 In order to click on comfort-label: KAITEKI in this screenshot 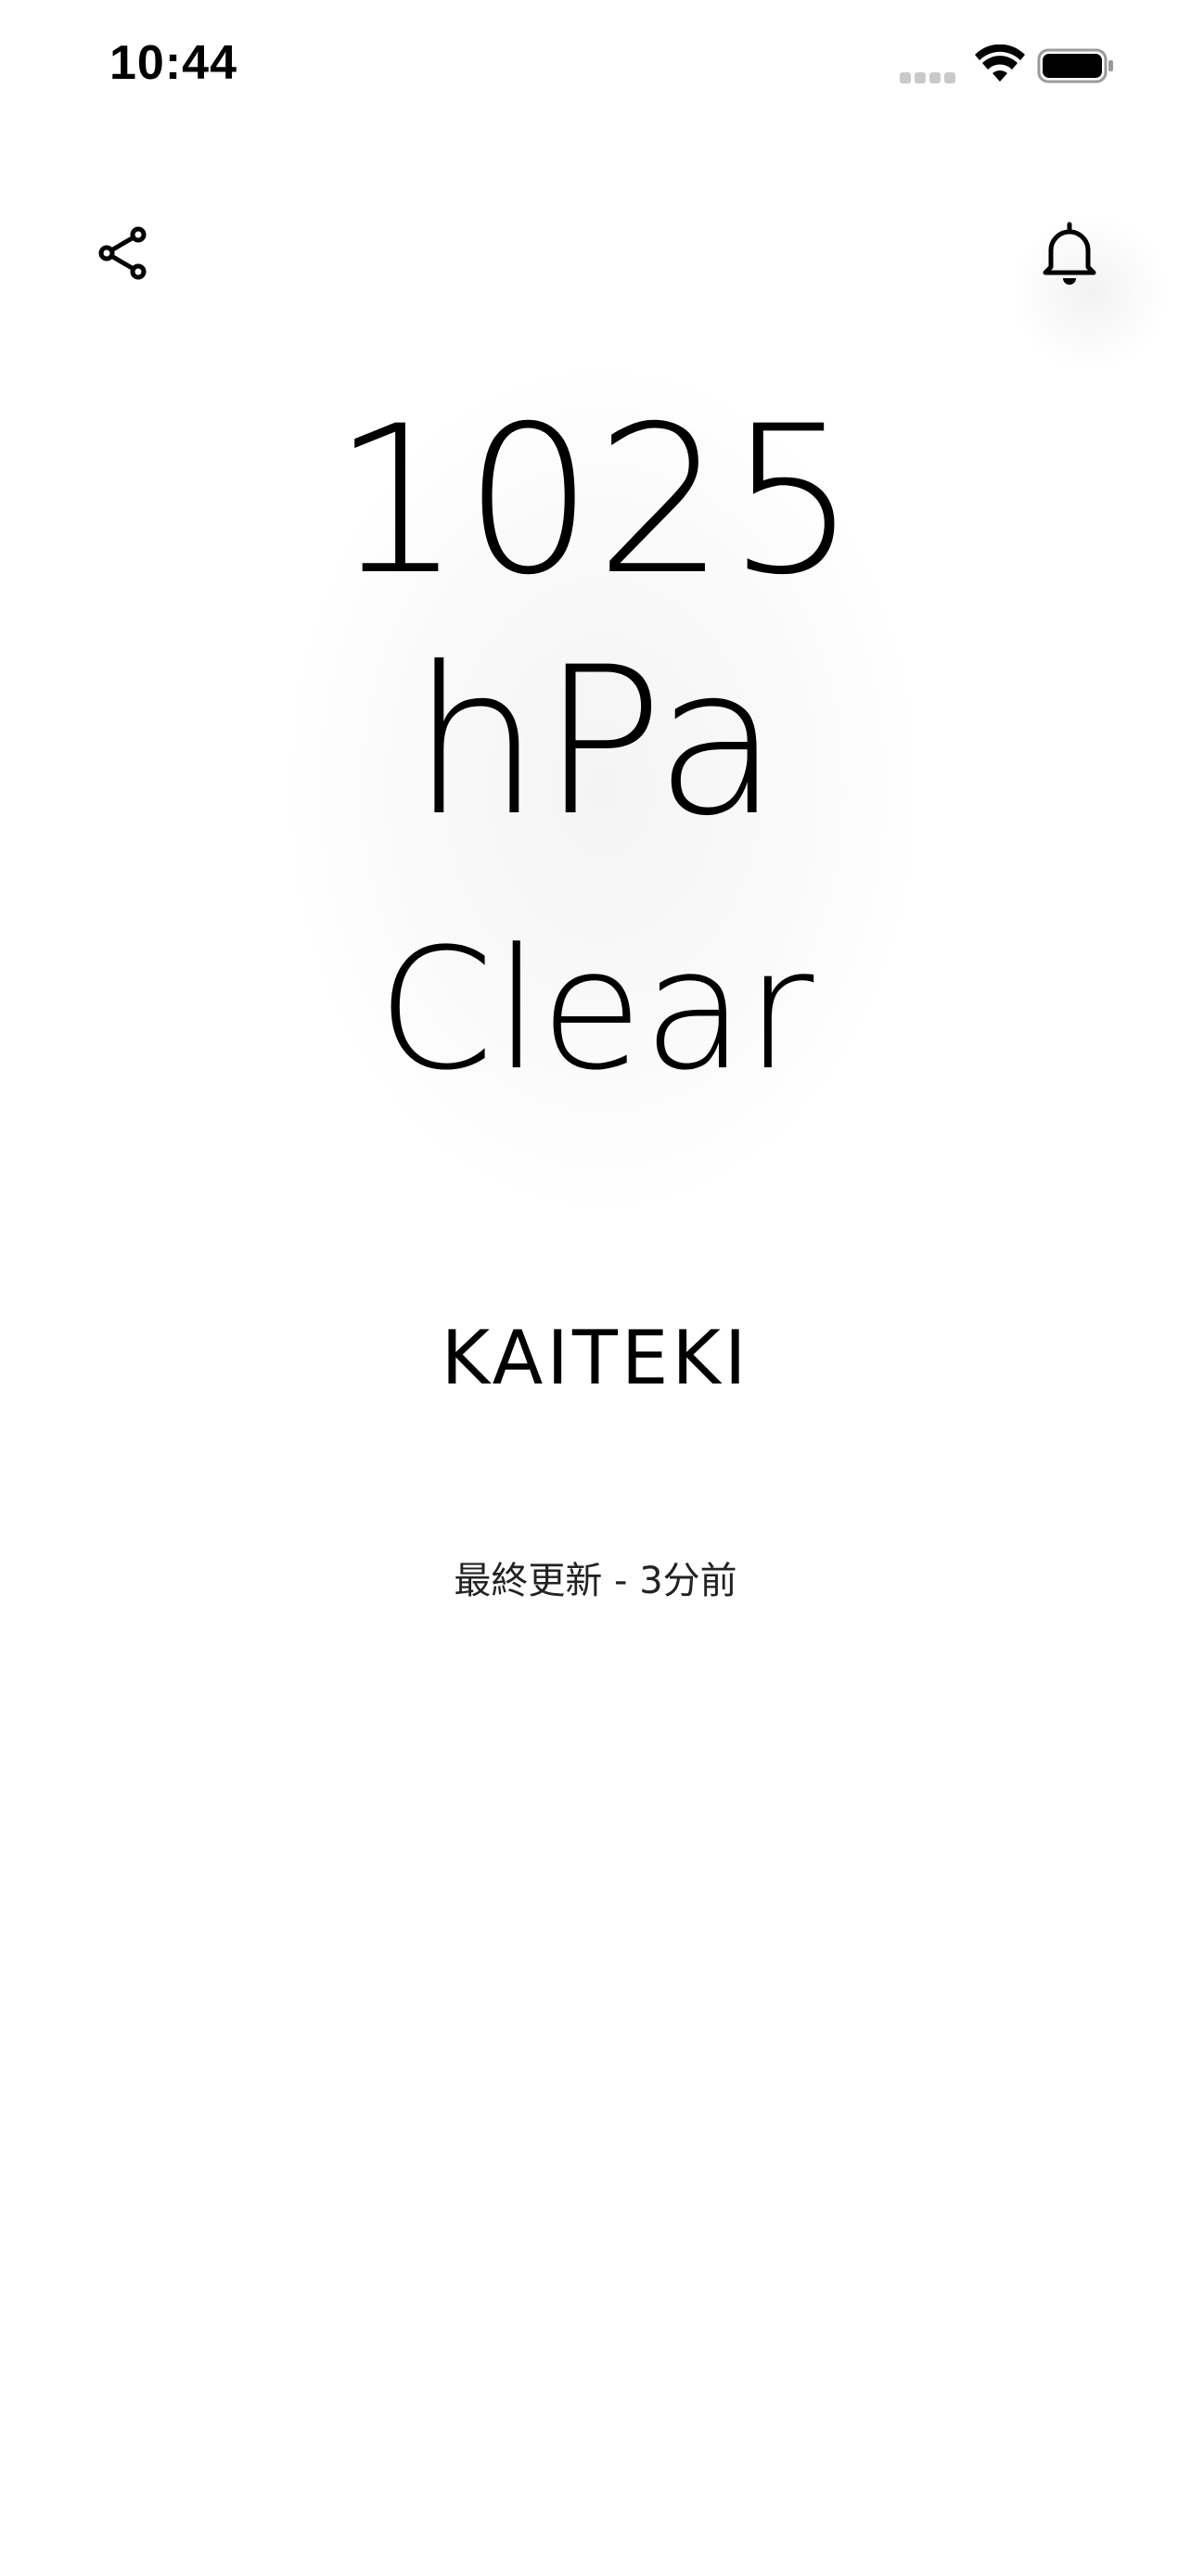, I will do `click(595, 1358)`.